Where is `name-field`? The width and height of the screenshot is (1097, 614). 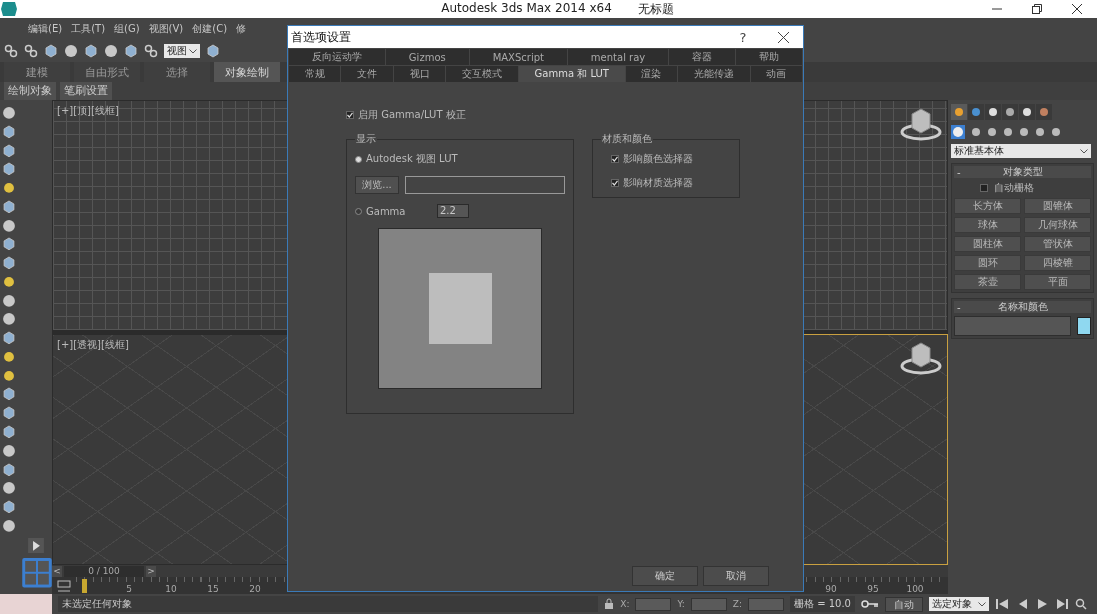
name-field is located at coordinates (1012, 326).